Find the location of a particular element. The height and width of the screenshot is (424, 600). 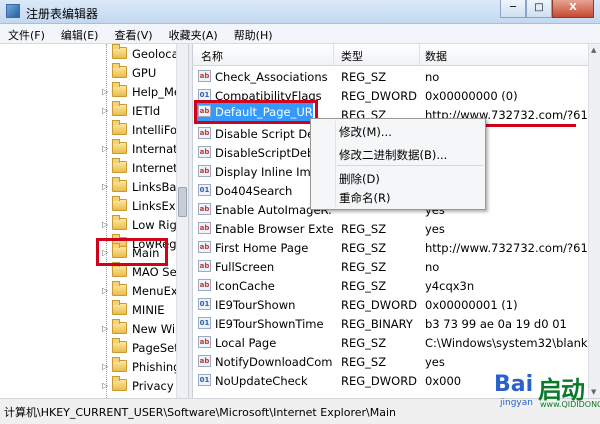

tree-item-label: PageSet is located at coordinates (155, 348).